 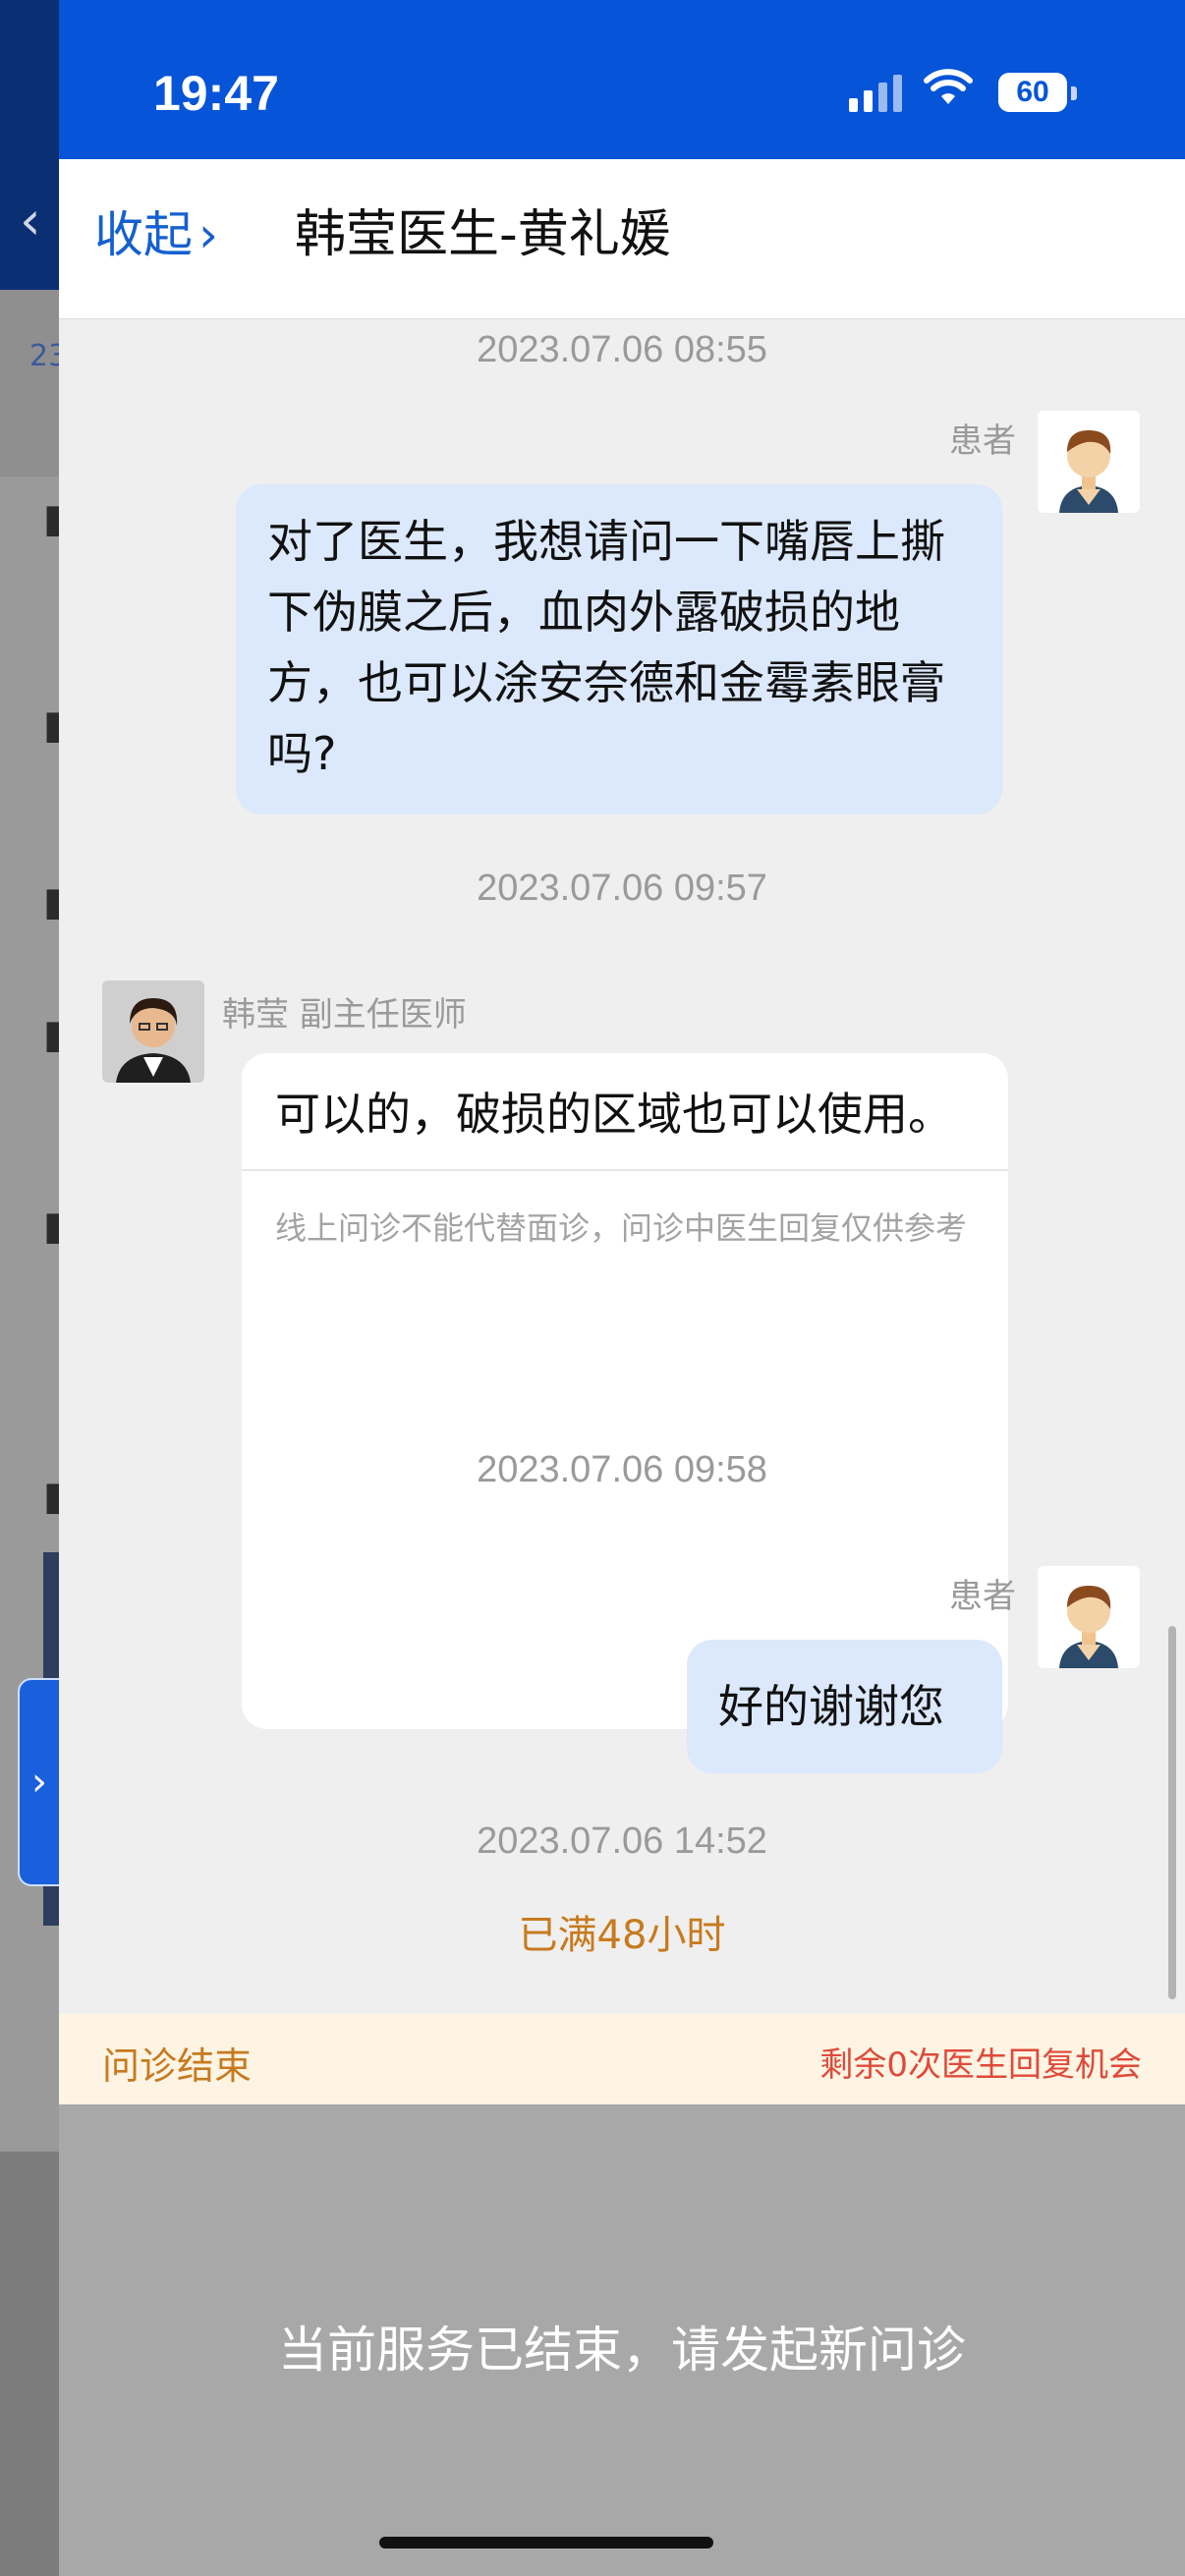 I want to click on home-indicator, so click(x=546, y=2542).